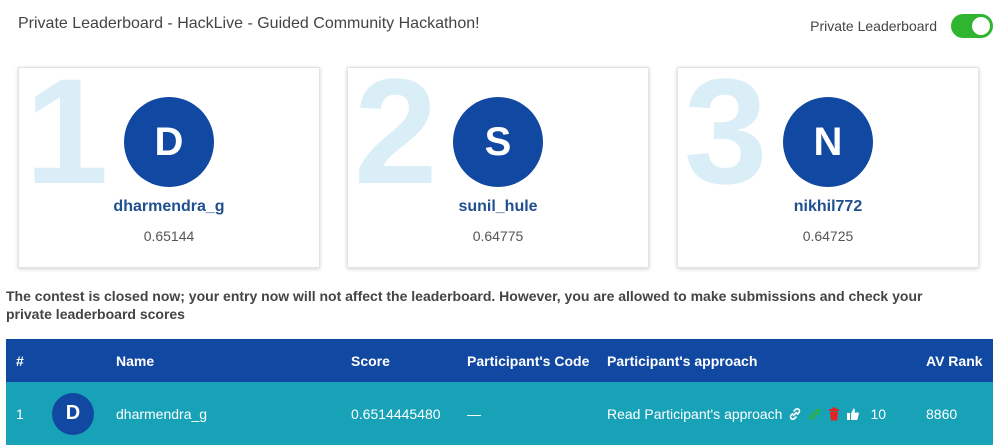 The image size is (999, 448). I want to click on row-approach-cell: Read Participant's approach 10, so click(746, 413).